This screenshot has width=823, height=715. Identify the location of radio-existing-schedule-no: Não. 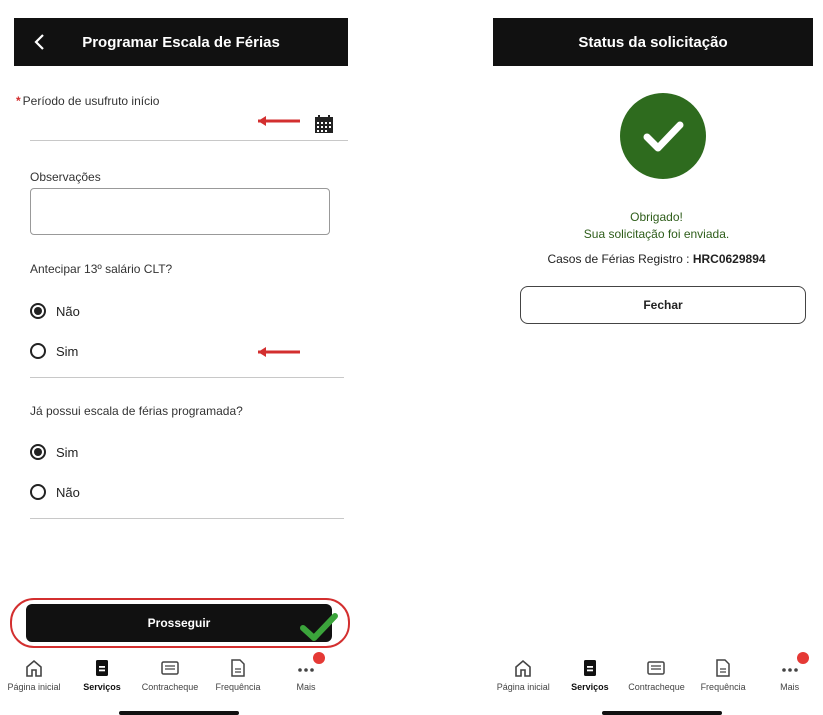
(55, 492).